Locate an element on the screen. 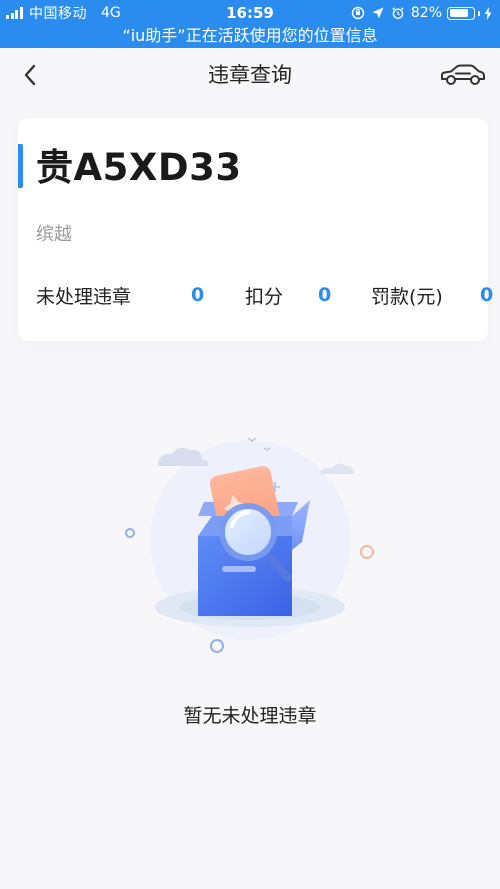 The width and height of the screenshot is (500, 889). my-car-button is located at coordinates (463, 75).